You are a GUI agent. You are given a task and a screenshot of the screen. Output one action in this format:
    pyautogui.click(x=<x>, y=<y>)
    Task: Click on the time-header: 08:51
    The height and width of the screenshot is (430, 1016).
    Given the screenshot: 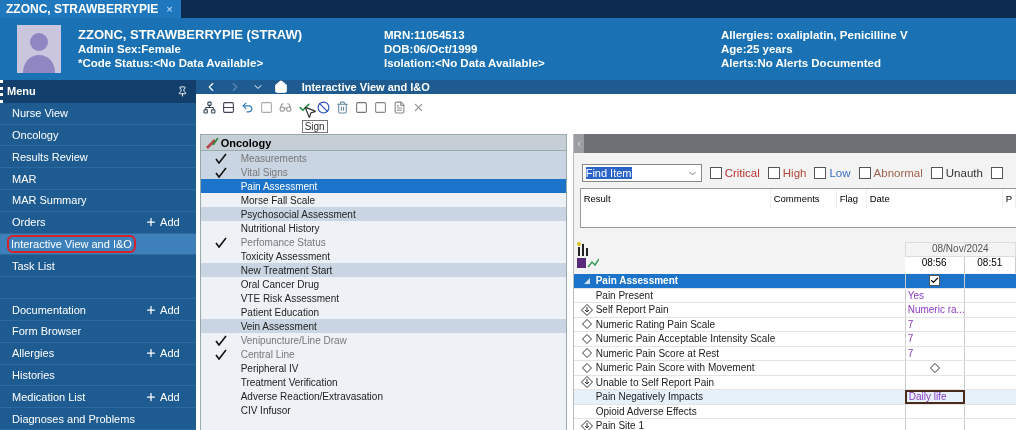 What is the action you would take?
    pyautogui.click(x=990, y=265)
    